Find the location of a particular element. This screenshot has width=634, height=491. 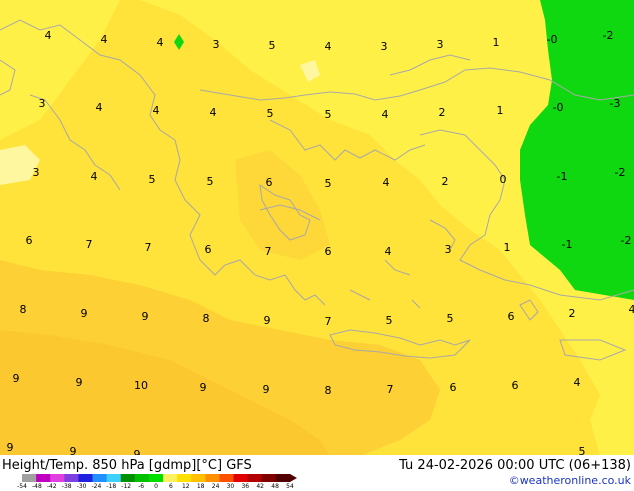

contour-value-label: -3 is located at coordinates (615, 103).